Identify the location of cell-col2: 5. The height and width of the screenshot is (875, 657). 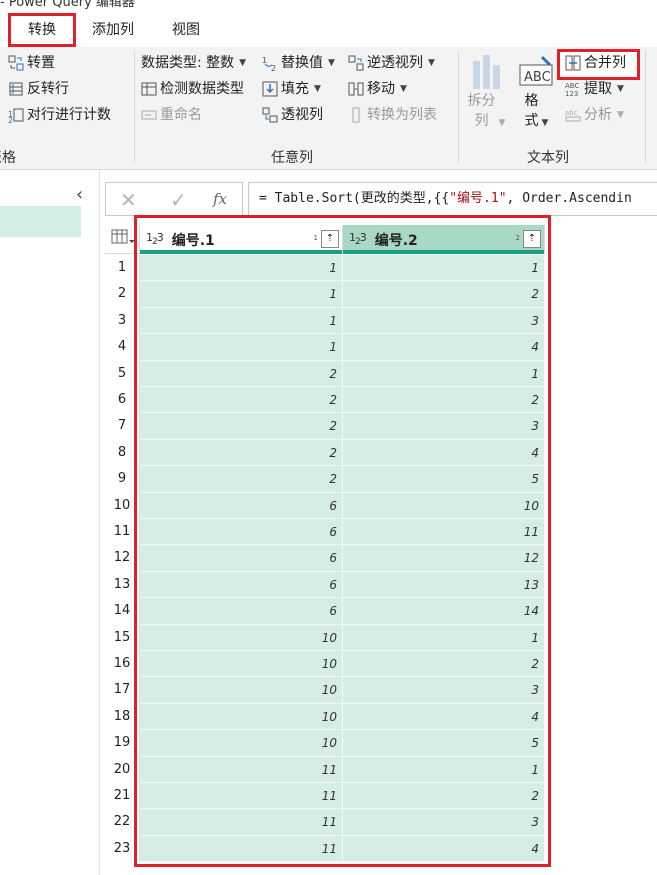
(444, 743).